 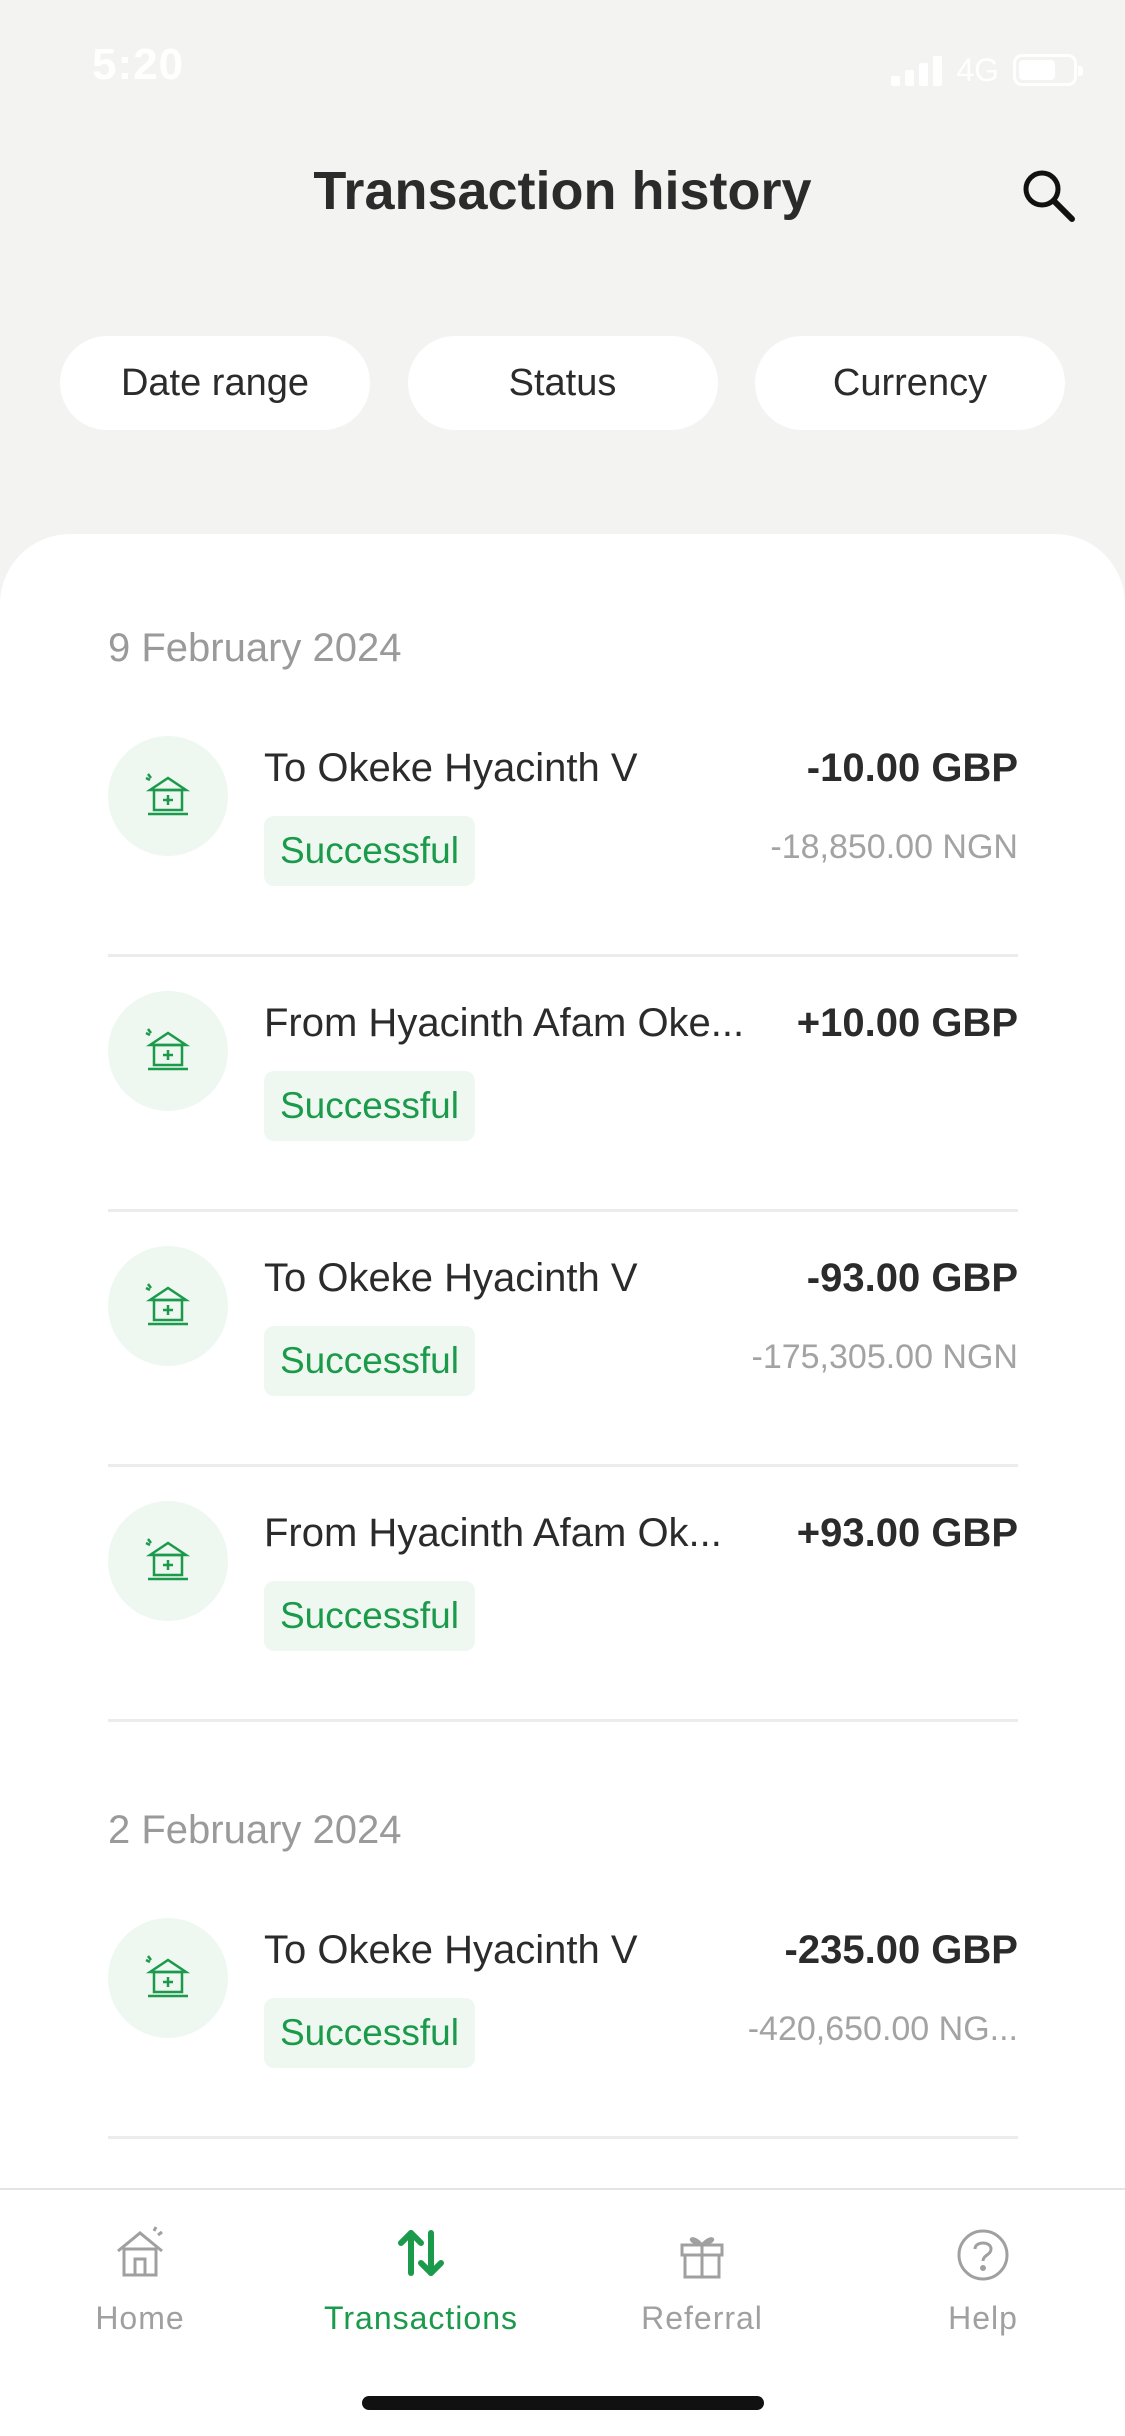 What do you see at coordinates (907, 1533) in the screenshot?
I see `transaction-amount: +93.00 GBP` at bounding box center [907, 1533].